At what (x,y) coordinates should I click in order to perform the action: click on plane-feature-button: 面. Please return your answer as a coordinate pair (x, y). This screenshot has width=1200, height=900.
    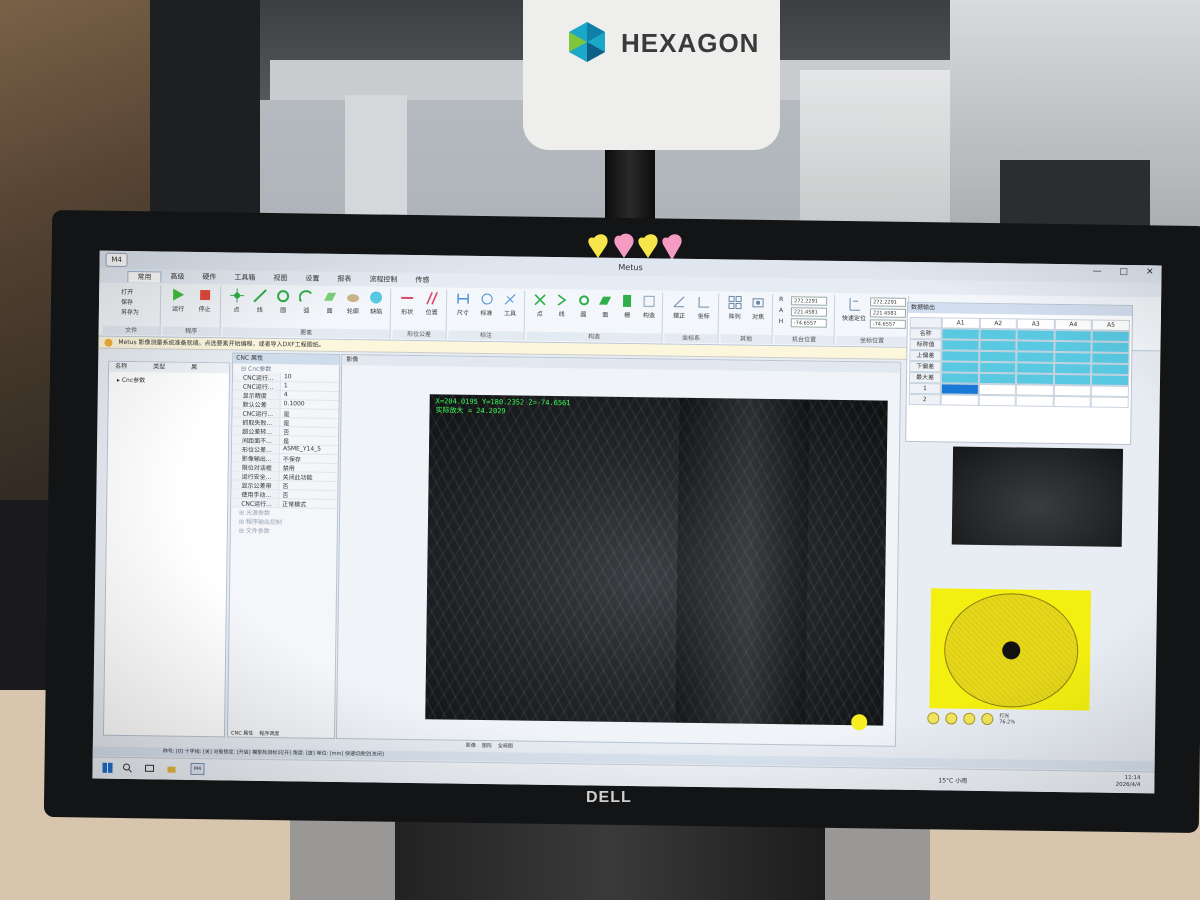
    Looking at the image, I should click on (330, 302).